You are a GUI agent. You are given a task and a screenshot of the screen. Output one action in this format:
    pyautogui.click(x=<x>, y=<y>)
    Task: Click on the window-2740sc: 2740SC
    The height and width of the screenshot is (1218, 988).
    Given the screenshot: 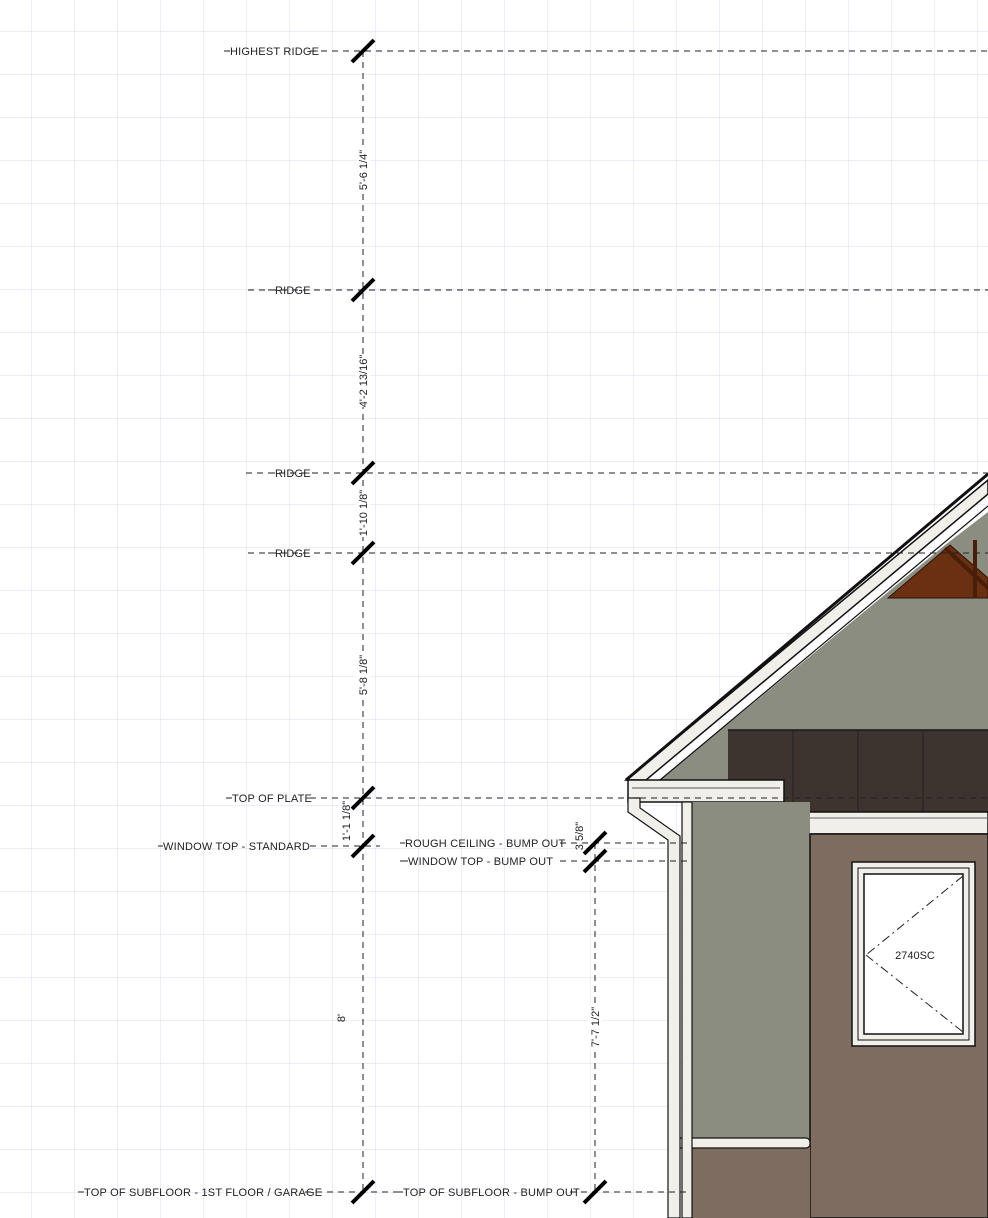 What is the action you would take?
    pyautogui.click(x=913, y=954)
    